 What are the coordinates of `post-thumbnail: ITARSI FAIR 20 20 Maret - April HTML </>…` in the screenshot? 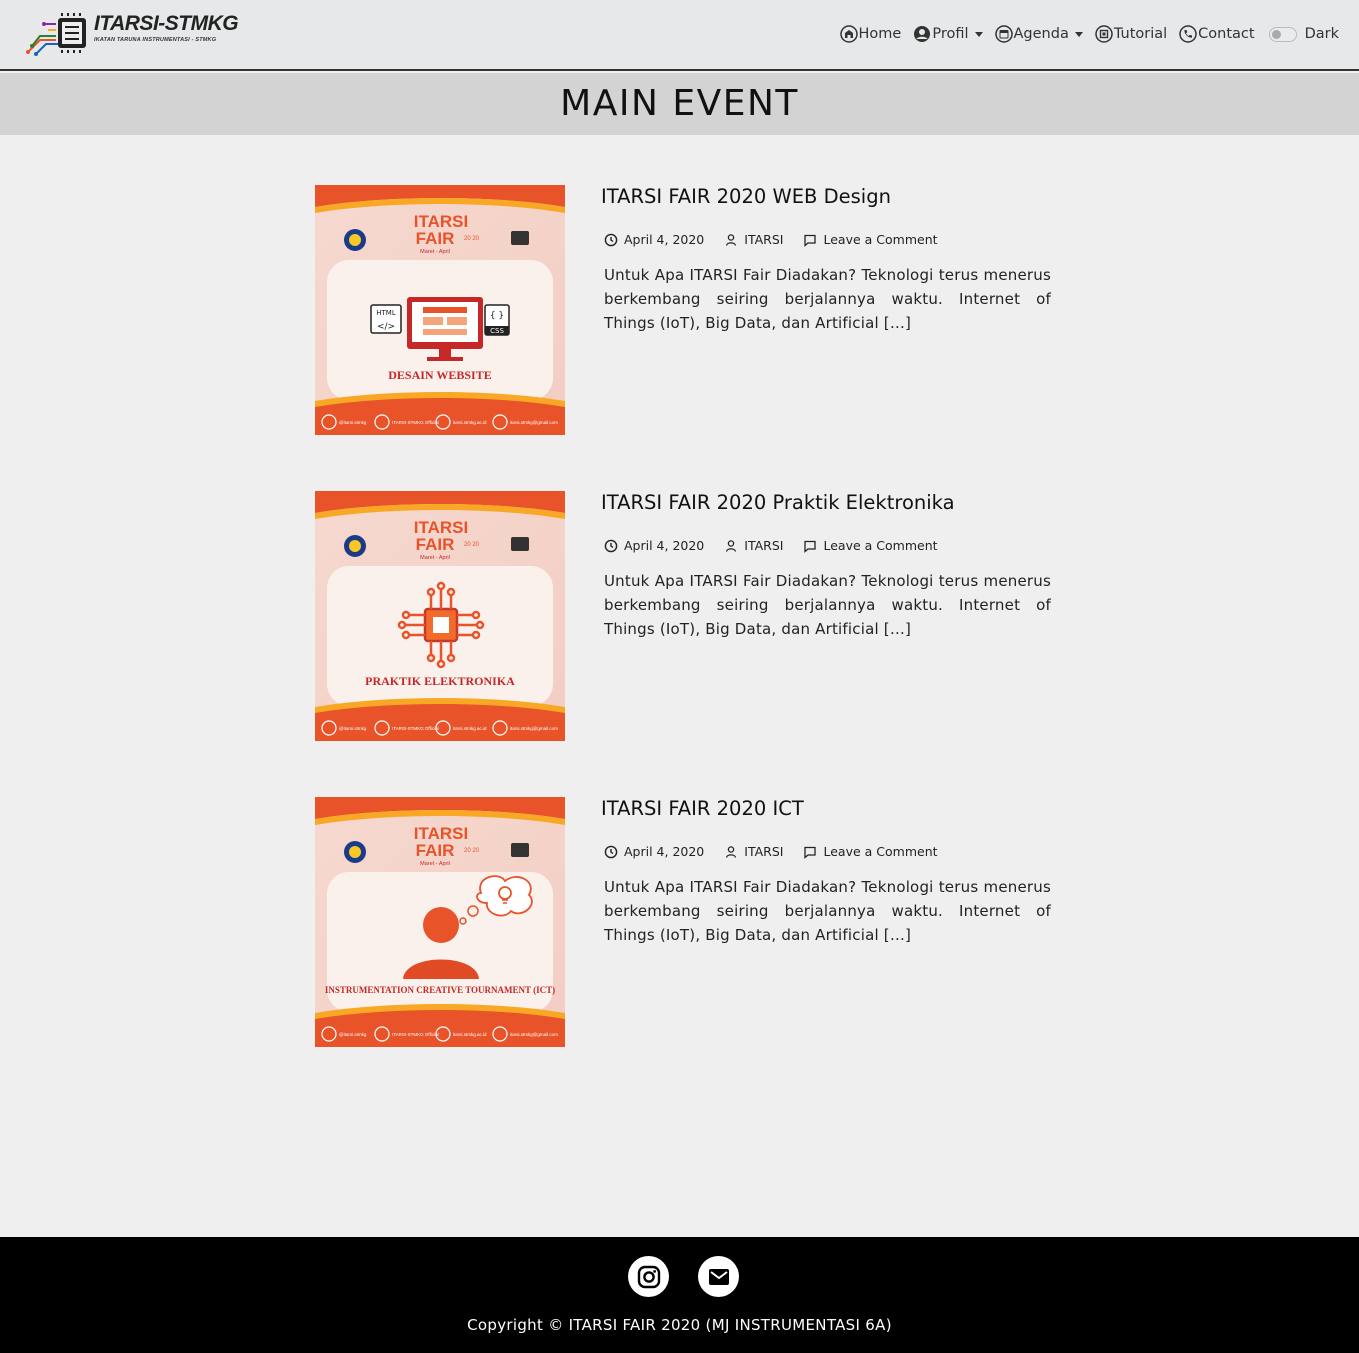 It's located at (440, 310).